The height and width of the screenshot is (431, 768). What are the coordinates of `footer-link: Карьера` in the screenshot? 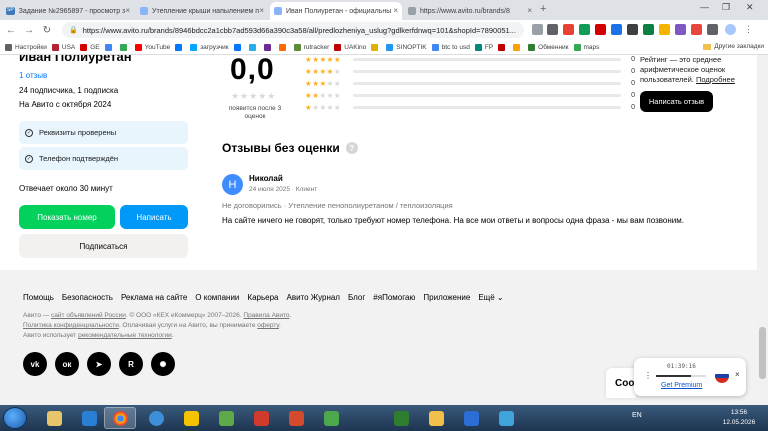 It's located at (262, 297).